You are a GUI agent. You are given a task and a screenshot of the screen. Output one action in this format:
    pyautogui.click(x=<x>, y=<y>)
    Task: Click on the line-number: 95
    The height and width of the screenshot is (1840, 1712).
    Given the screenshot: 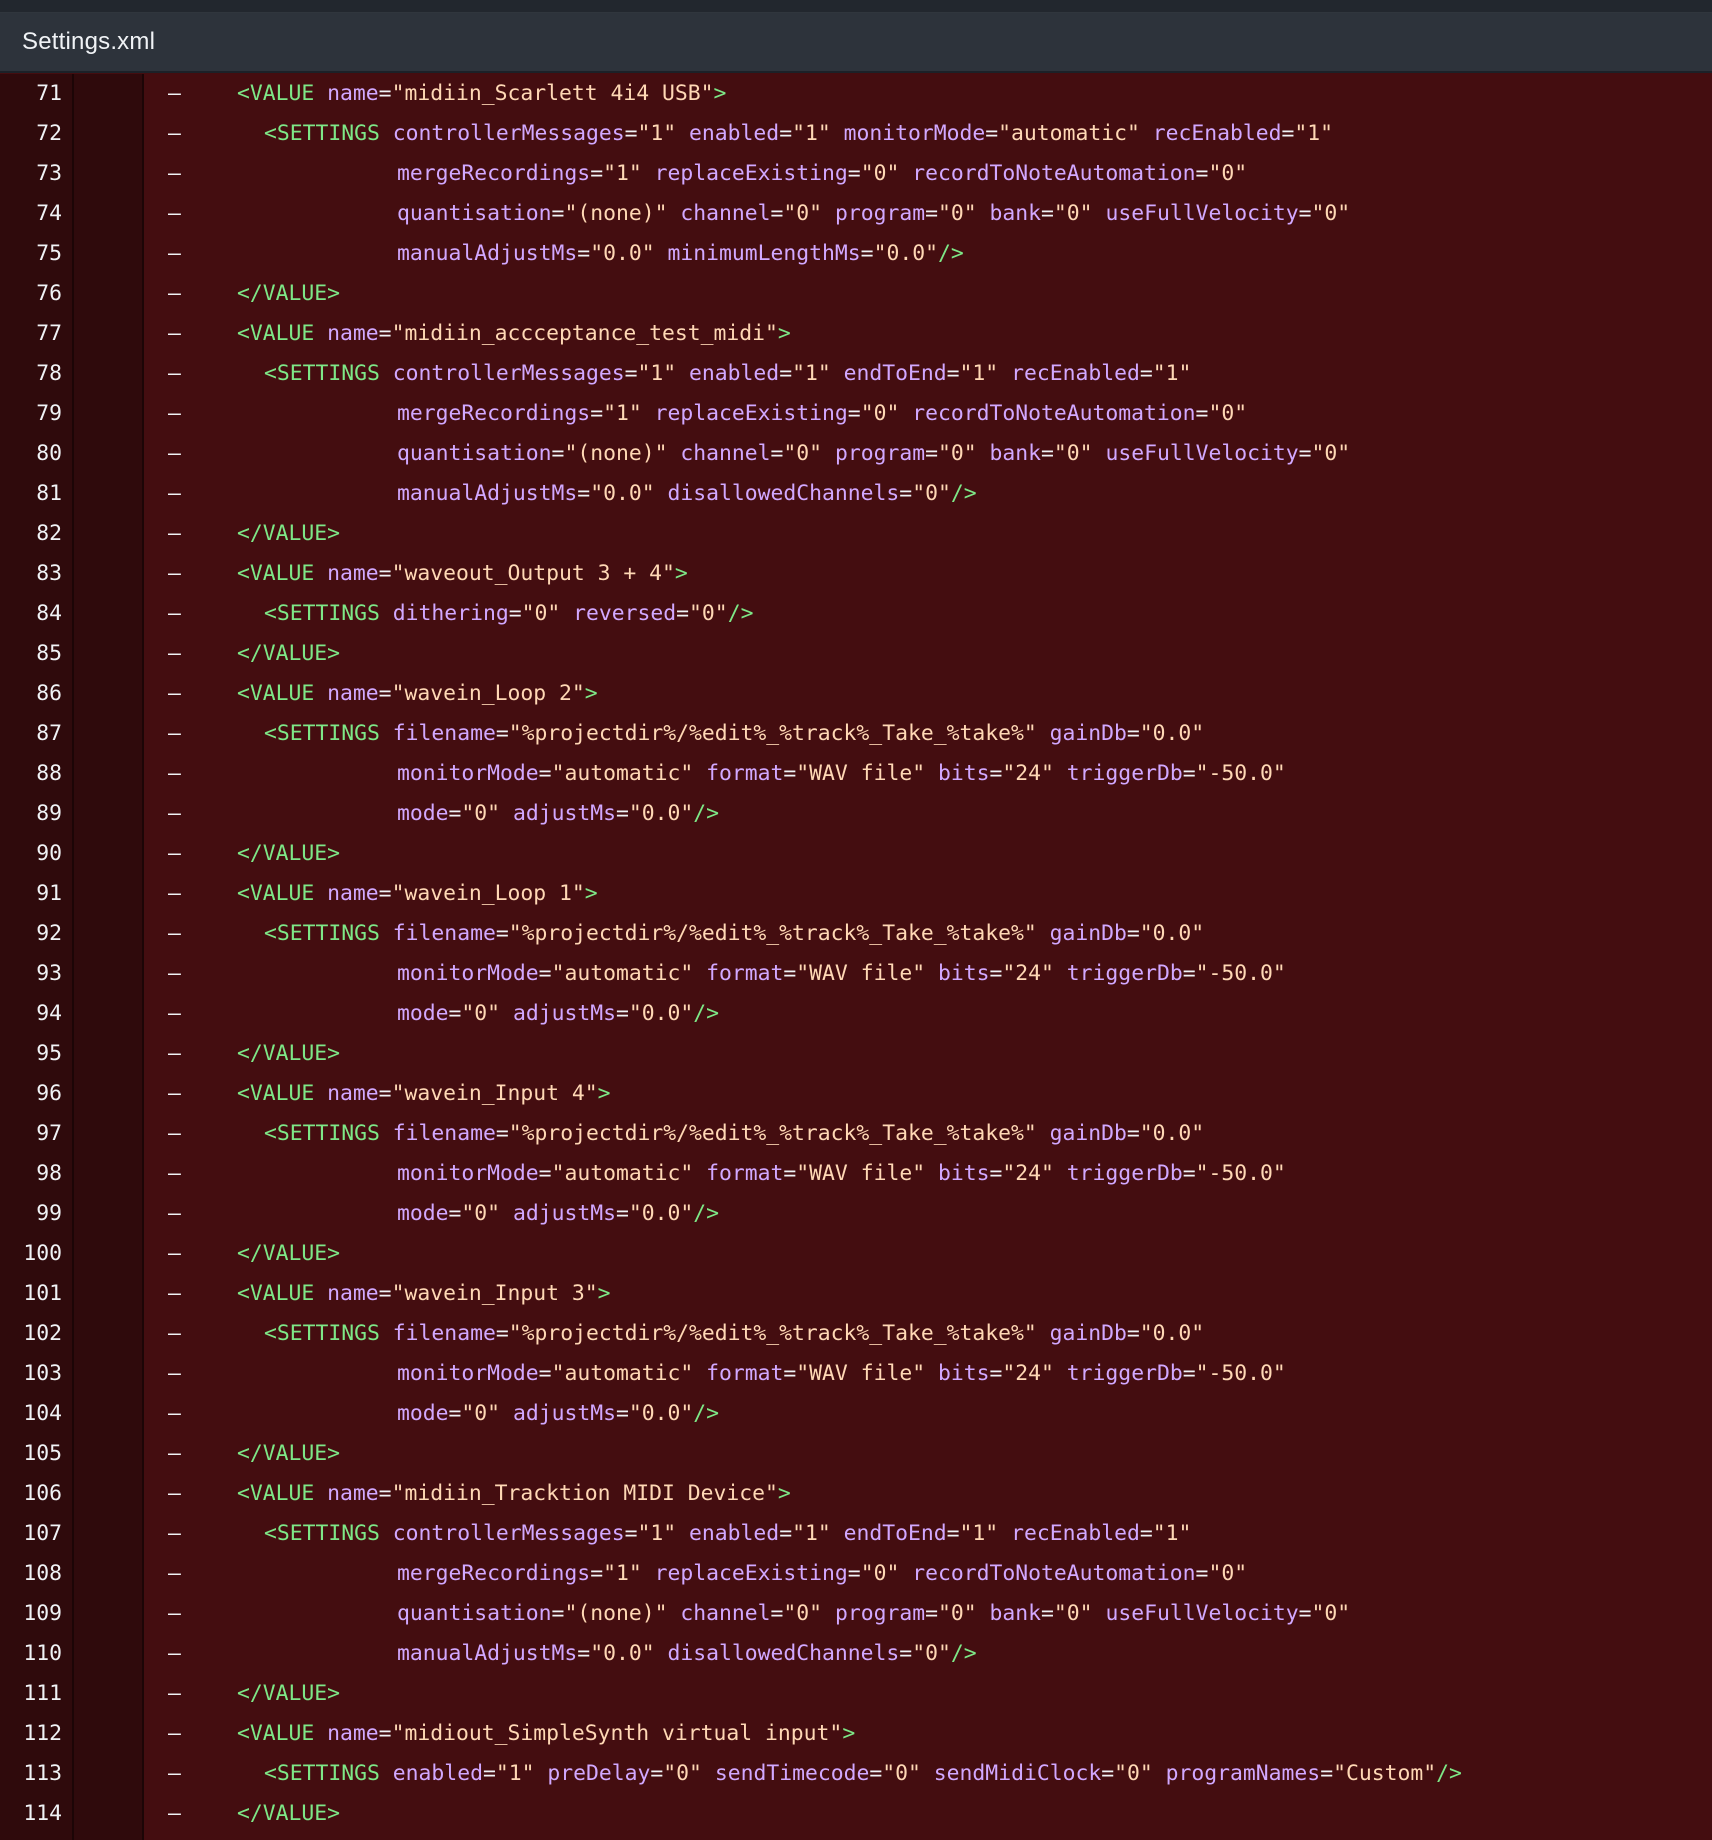 What is the action you would take?
    pyautogui.click(x=31, y=1054)
    